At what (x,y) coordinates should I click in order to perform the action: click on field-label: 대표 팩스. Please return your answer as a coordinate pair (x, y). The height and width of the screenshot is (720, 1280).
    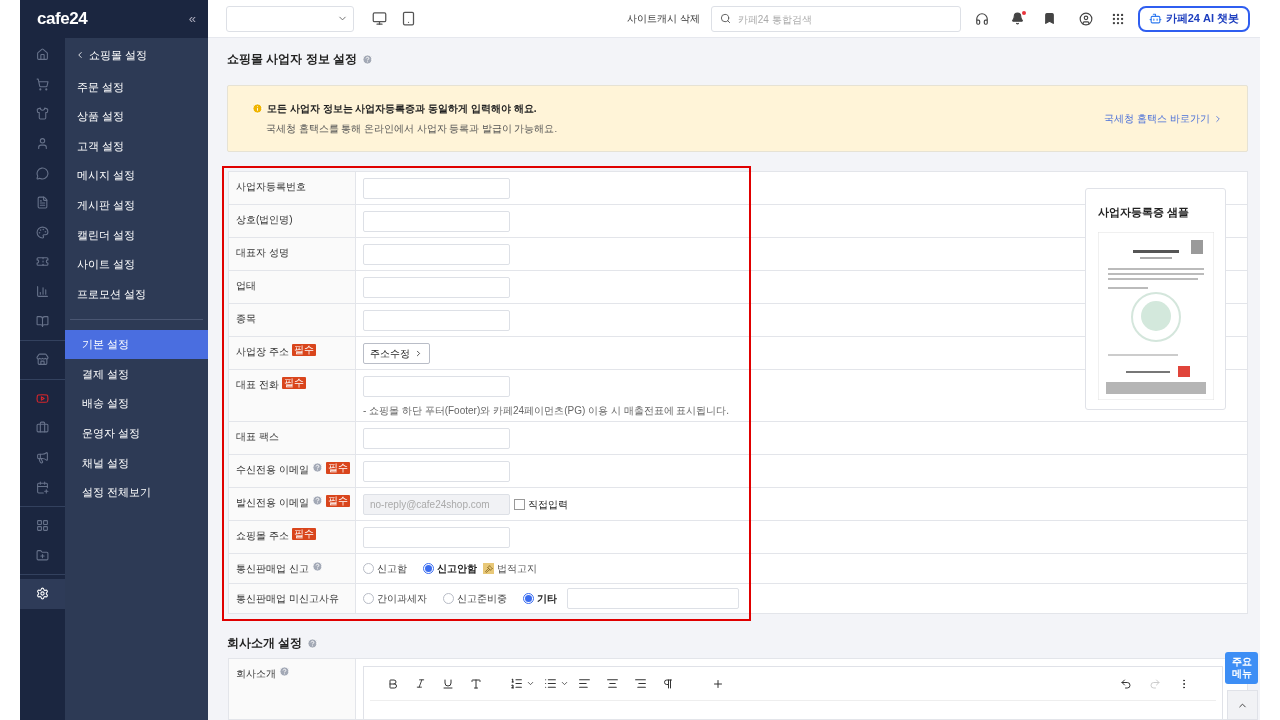
    Looking at the image, I should click on (257, 437).